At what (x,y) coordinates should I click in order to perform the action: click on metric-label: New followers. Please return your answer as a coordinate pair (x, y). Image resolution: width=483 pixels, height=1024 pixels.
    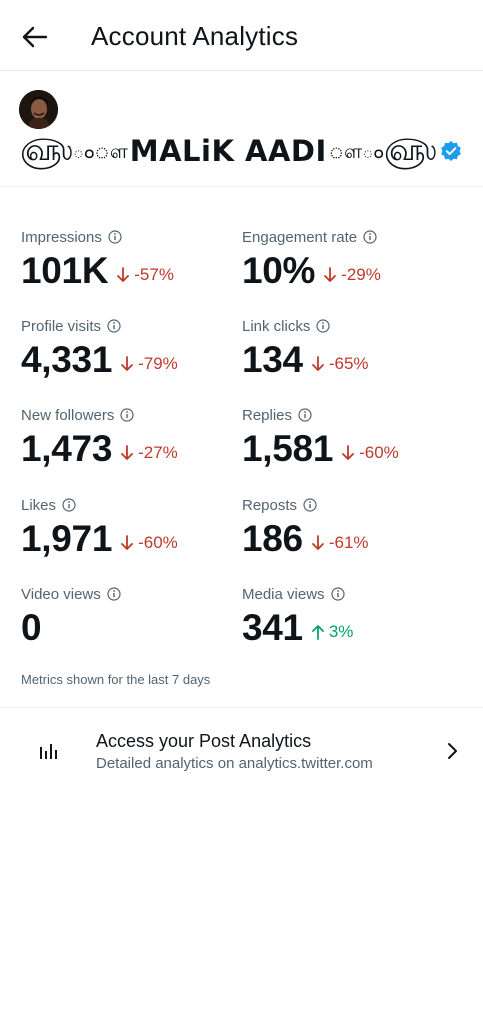
    Looking at the image, I should click on (68, 415).